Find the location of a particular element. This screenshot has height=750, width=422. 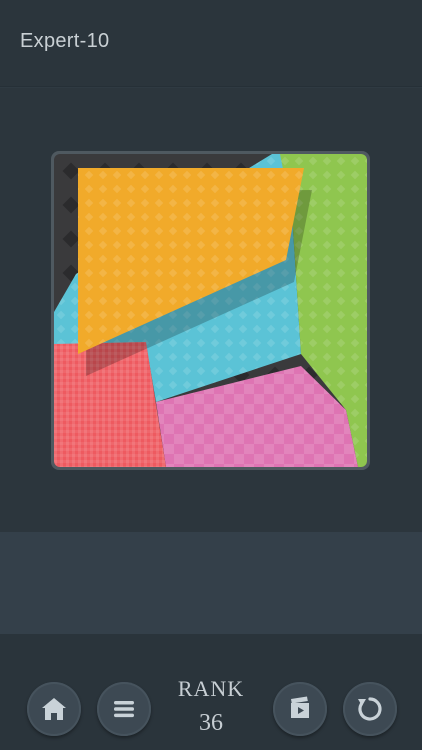

video-hint-button is located at coordinates (300, 709).